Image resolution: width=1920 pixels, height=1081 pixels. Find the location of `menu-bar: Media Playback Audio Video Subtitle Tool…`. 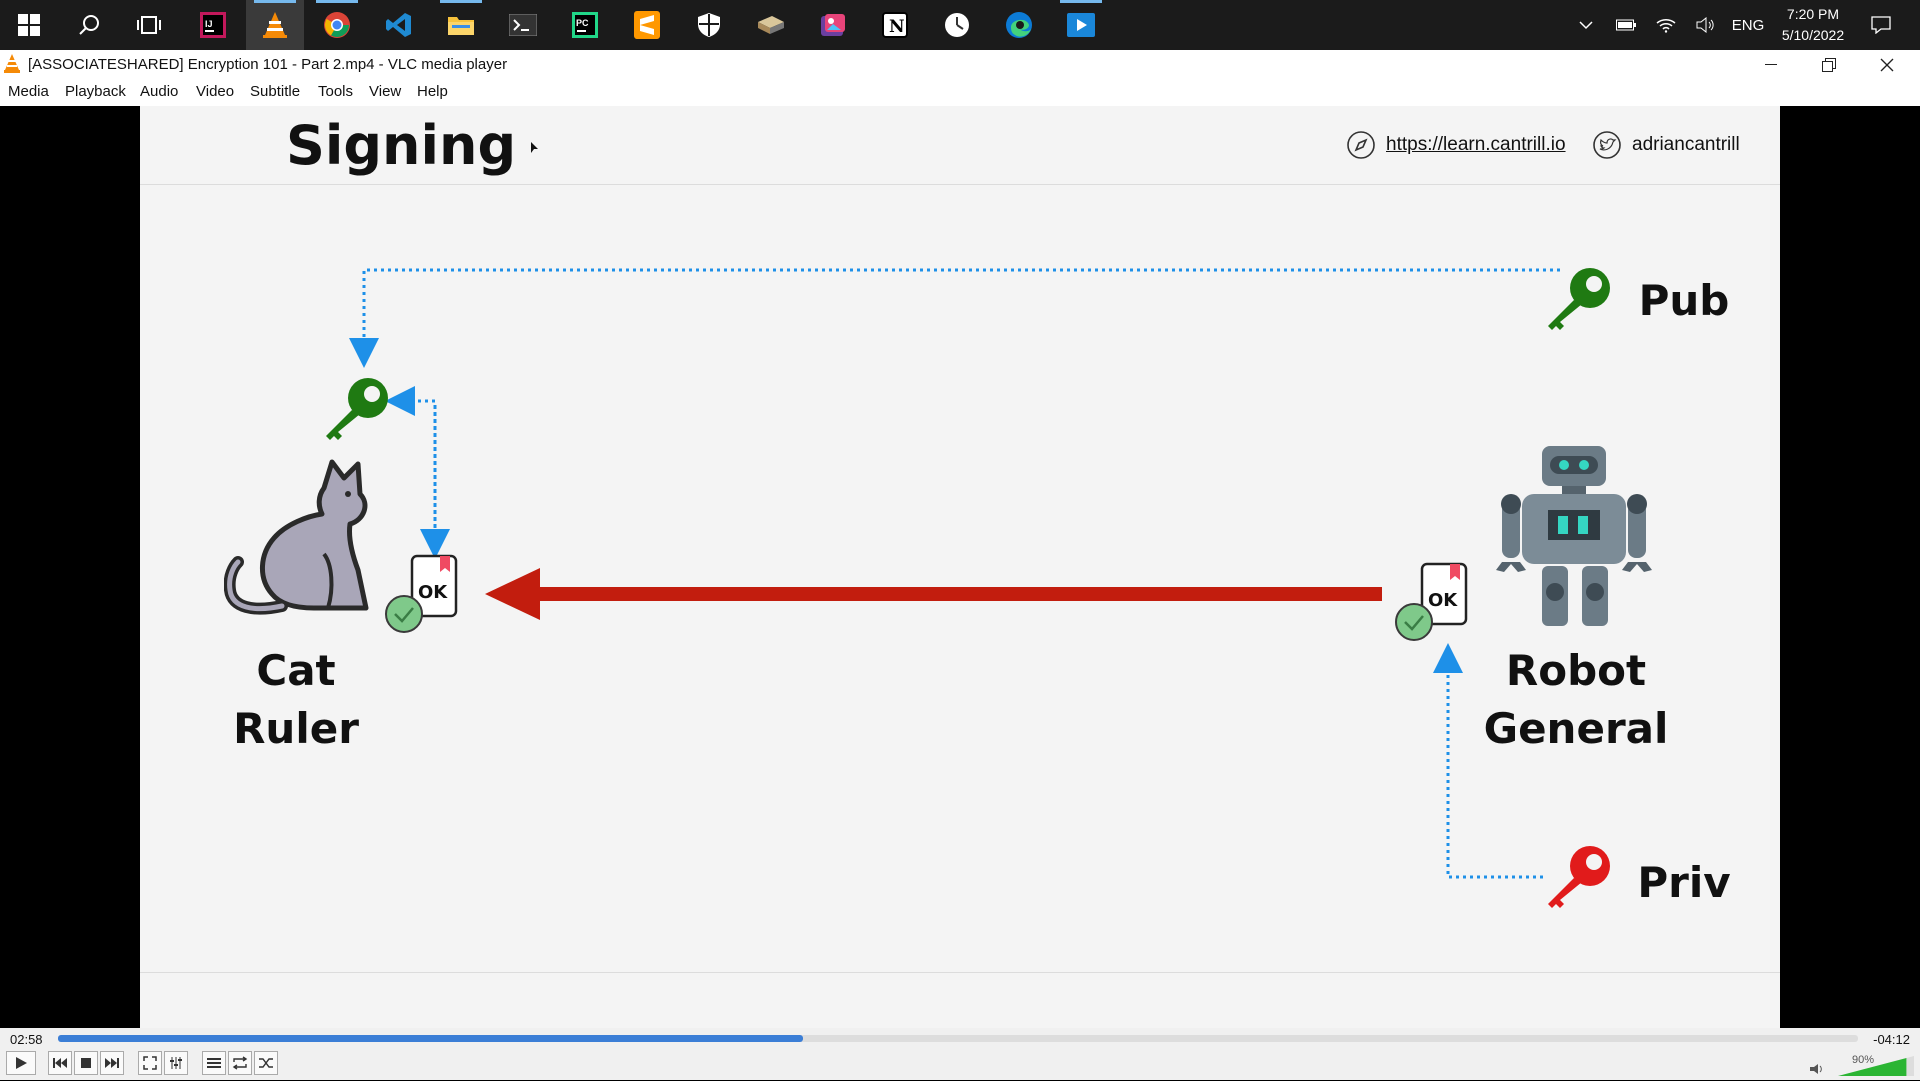

menu-bar: Media Playback Audio Video Subtitle Tool… is located at coordinates (960, 93).